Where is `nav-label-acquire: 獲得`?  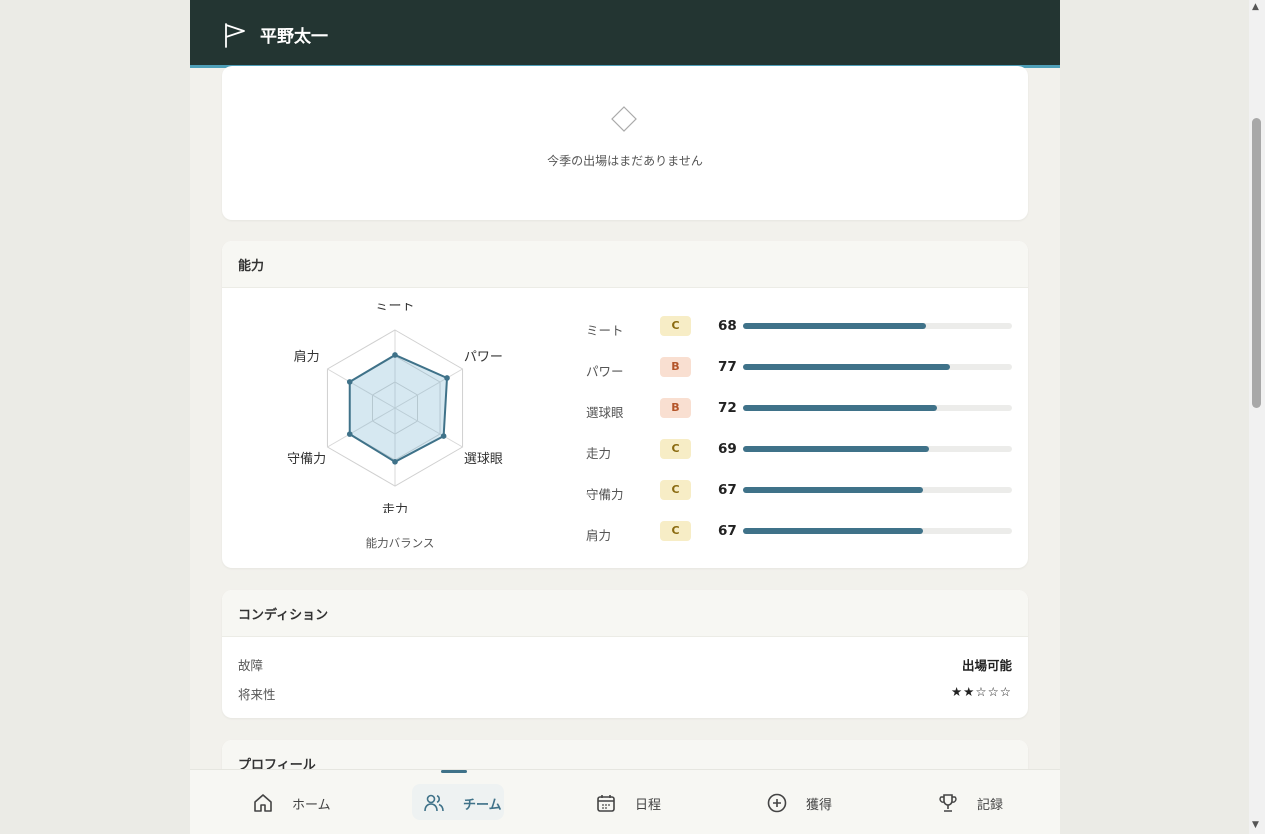
nav-label-acquire: 獲得 is located at coordinates (819, 805).